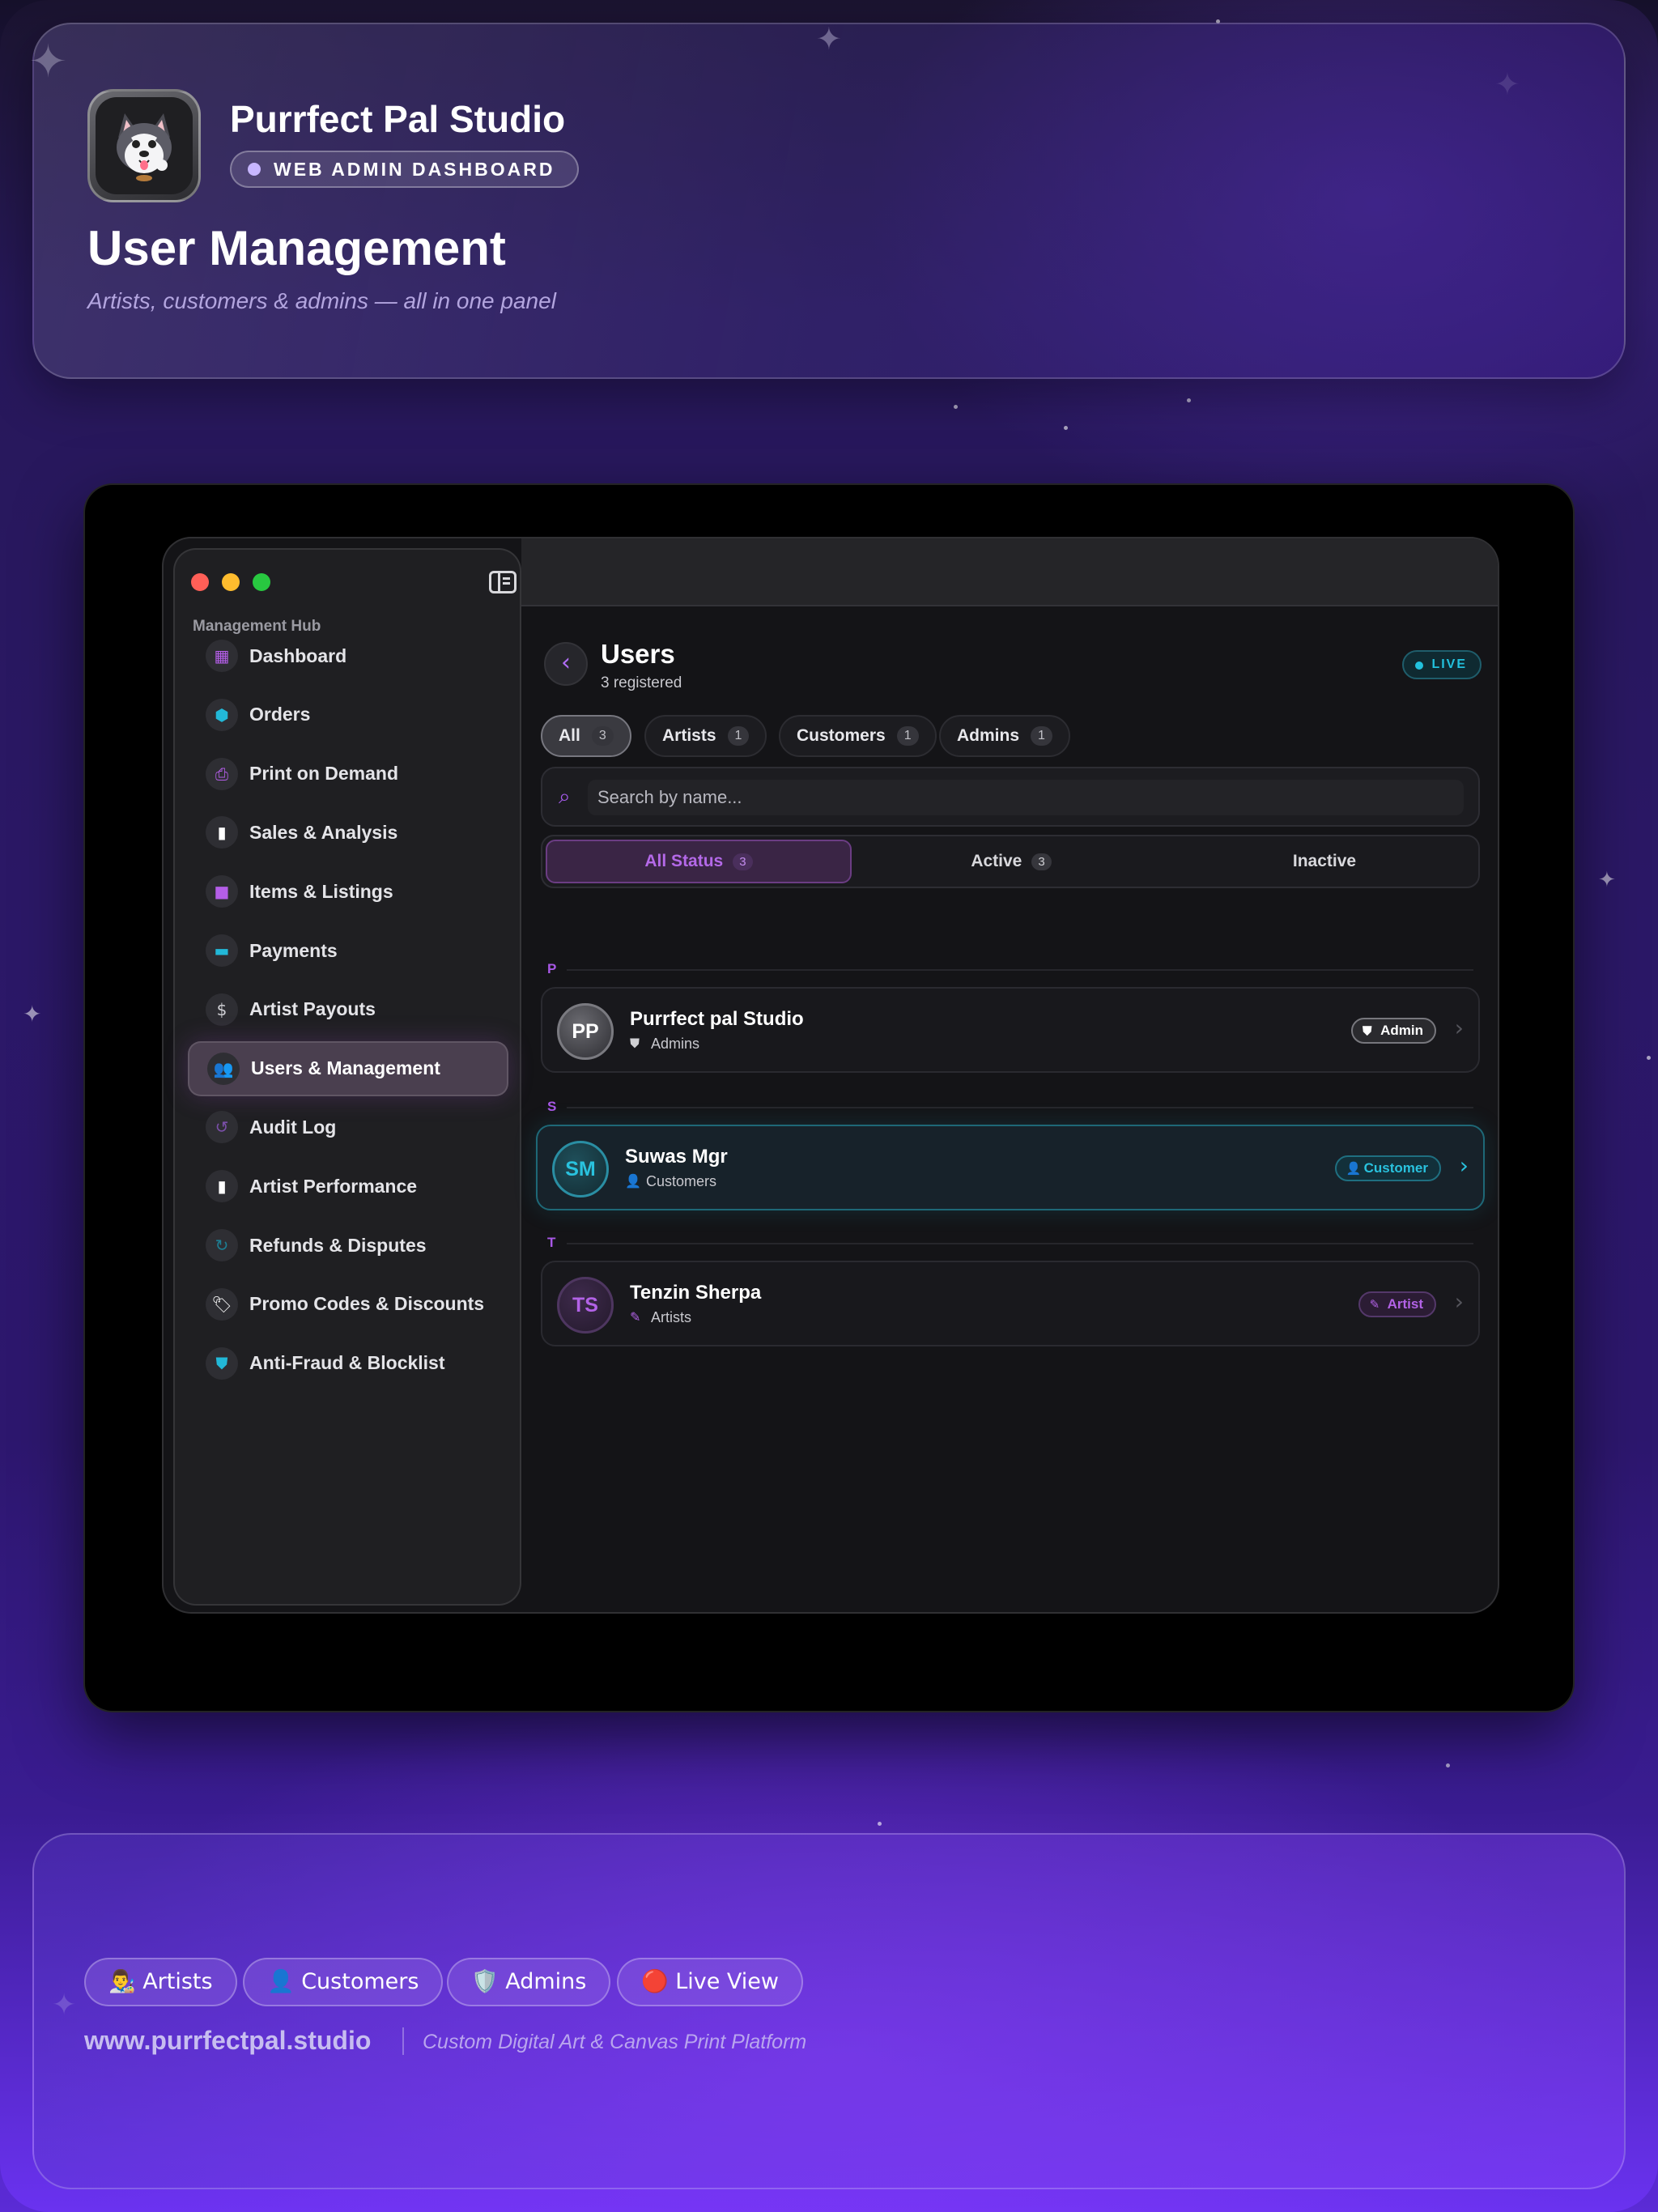 This screenshot has width=1658, height=2212. Describe the element at coordinates (348, 1187) in the screenshot. I see `sidebar-item-artist-performance: ▮ Artist Performance` at that location.